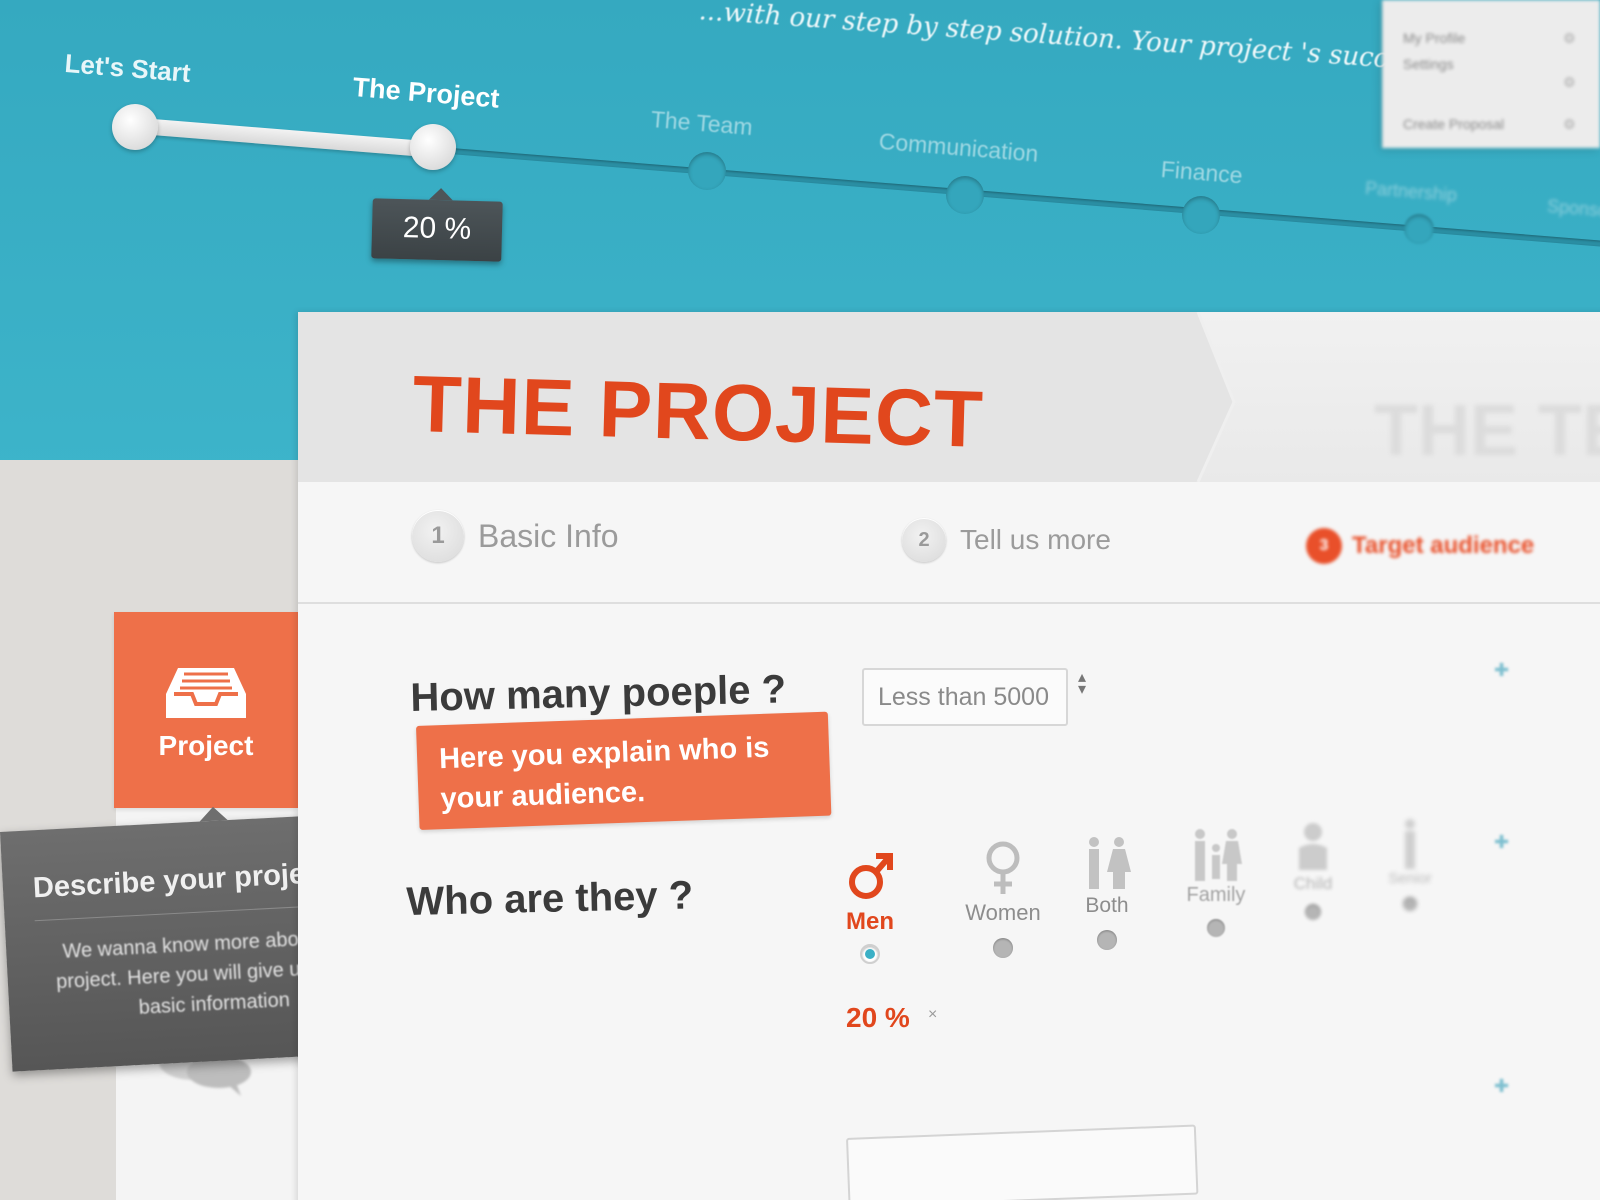  Describe the element at coordinates (1419, 229) in the screenshot. I see `step-dot-partnership` at that location.